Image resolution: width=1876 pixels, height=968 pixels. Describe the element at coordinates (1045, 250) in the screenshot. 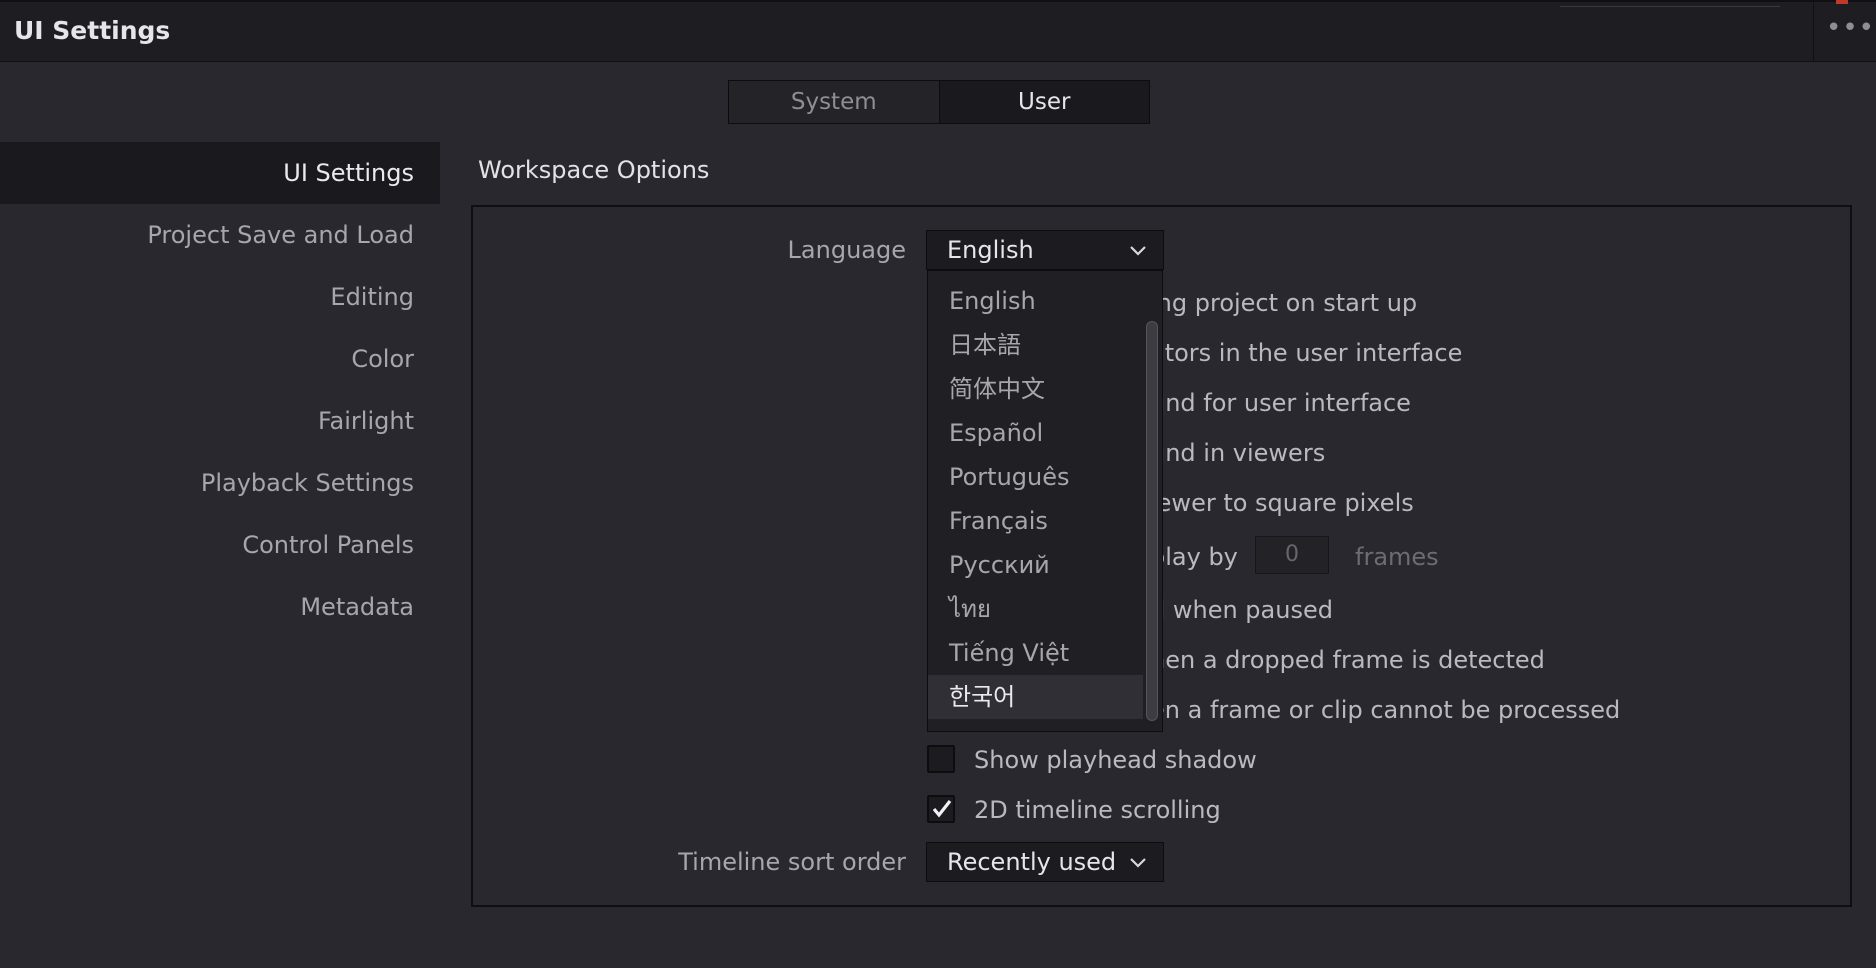

I see `language-select: English` at that location.